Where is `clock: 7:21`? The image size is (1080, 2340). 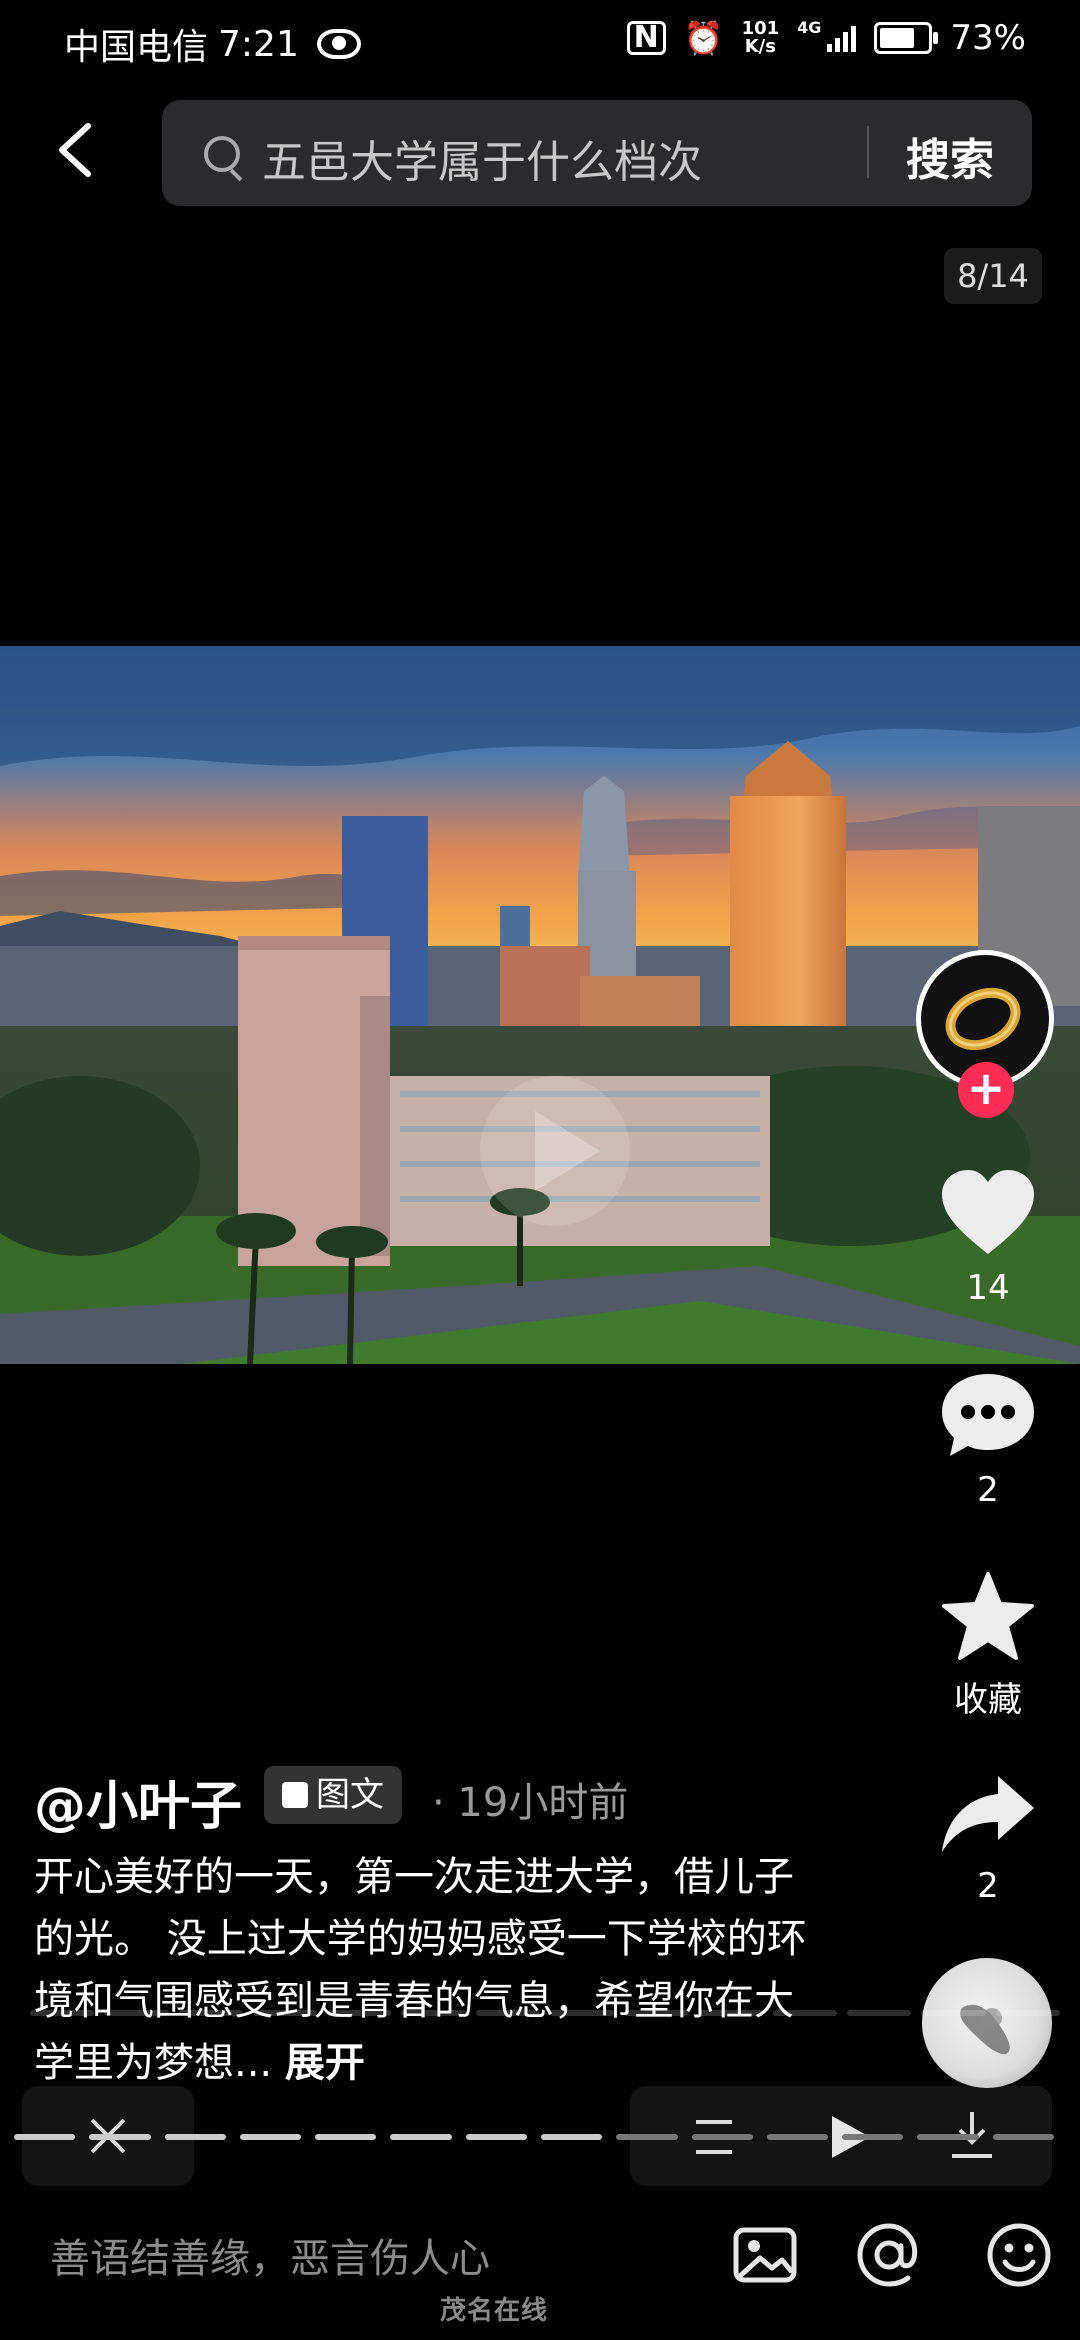 clock: 7:21 is located at coordinates (258, 44).